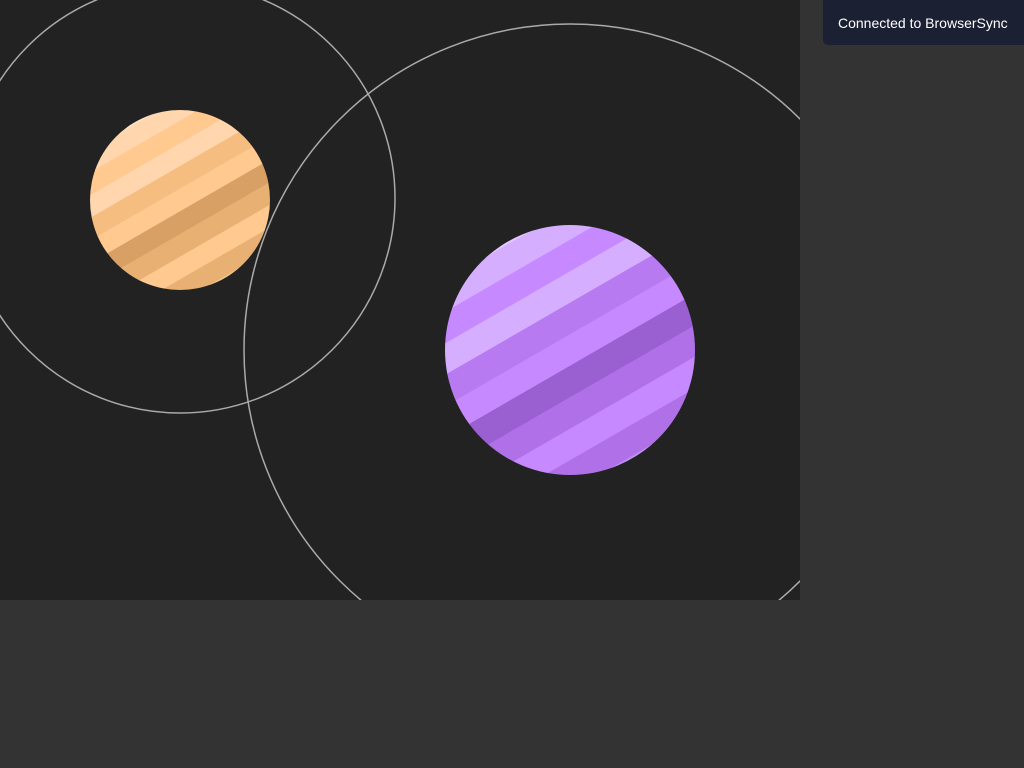 This screenshot has height=768, width=1024. I want to click on orange-planet, so click(180, 200).